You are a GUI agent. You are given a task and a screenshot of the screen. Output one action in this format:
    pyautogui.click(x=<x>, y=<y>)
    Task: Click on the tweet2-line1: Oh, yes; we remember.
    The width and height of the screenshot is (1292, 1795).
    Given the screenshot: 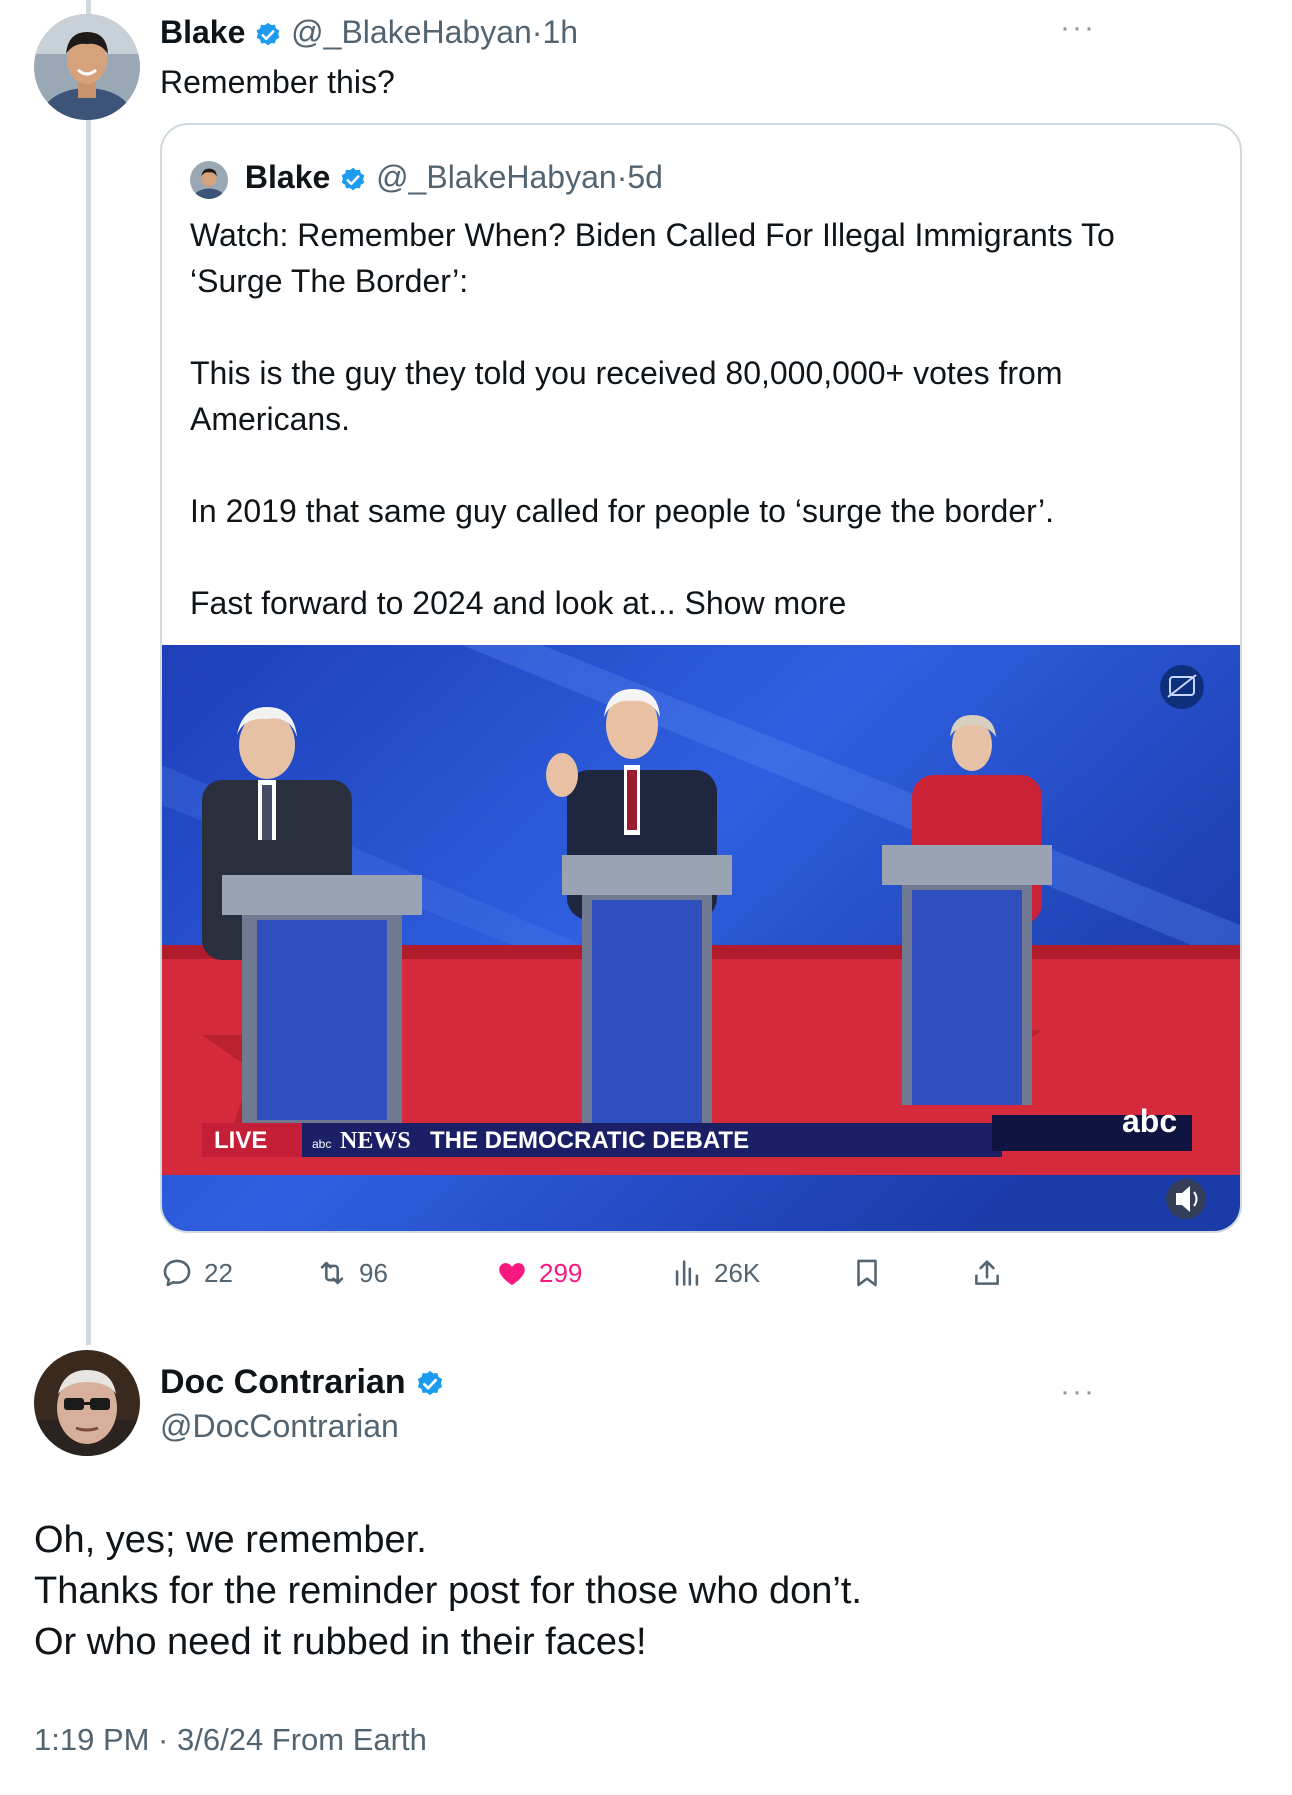 What is the action you would take?
    pyautogui.click(x=230, y=1540)
    